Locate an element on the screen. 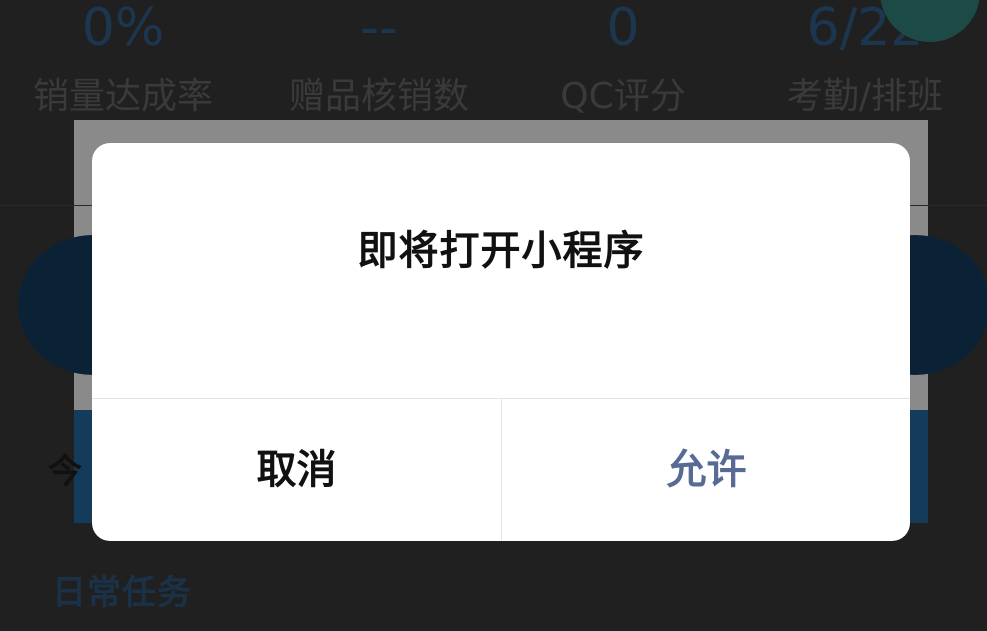  background-tab-label: 今 is located at coordinates (65, 472).